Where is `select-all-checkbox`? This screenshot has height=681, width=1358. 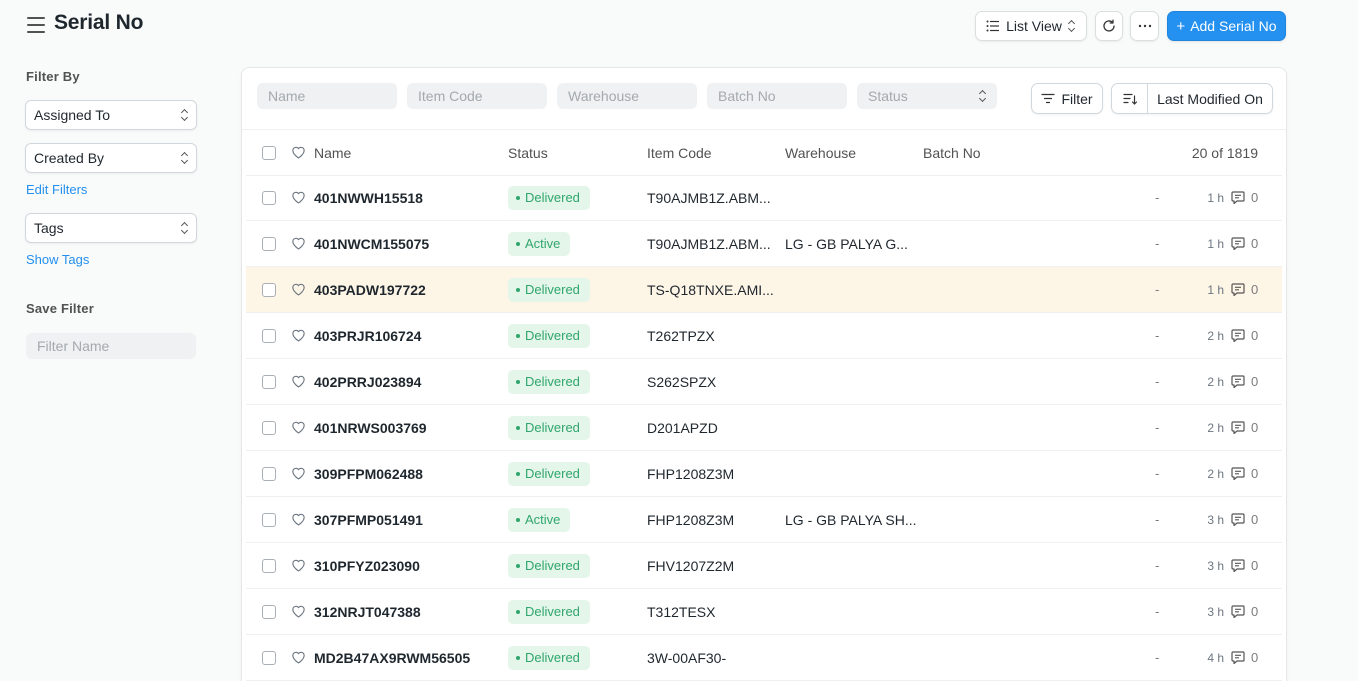
select-all-checkbox is located at coordinates (269, 153).